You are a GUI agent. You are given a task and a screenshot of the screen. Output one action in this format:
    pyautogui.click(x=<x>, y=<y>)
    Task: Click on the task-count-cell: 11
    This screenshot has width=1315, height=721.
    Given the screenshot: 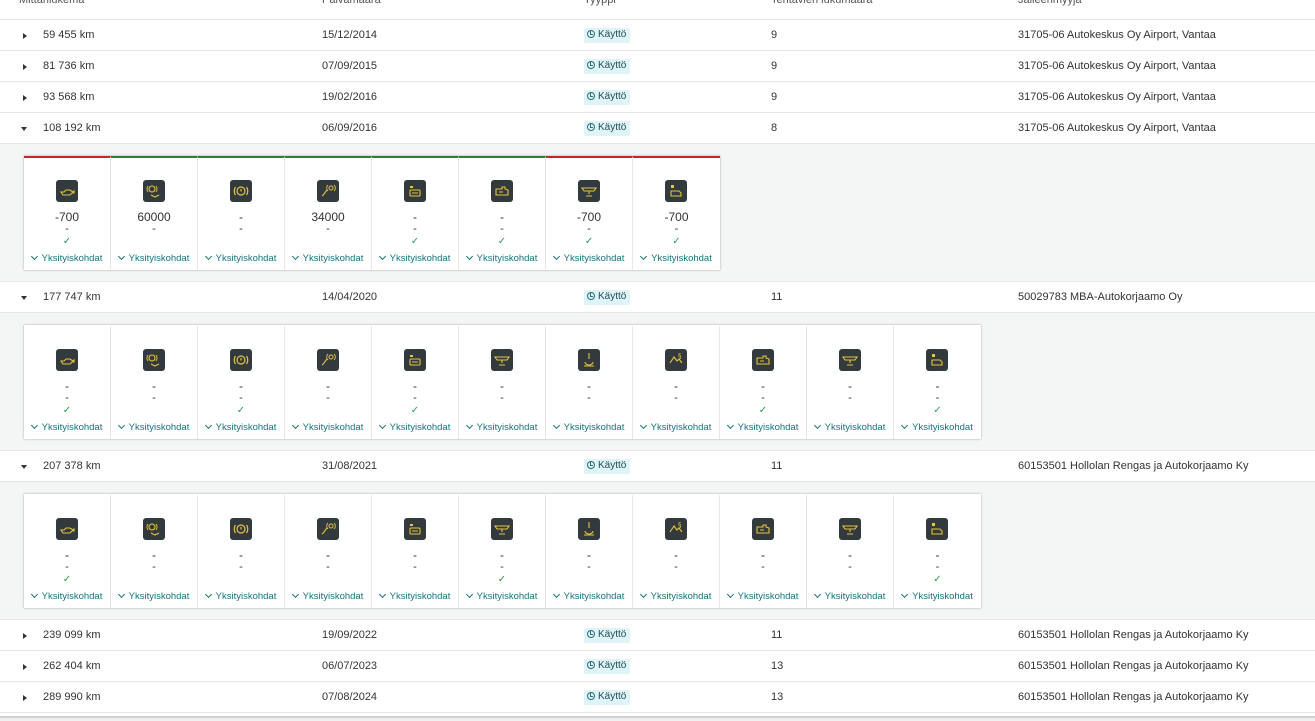 What is the action you would take?
    pyautogui.click(x=777, y=635)
    